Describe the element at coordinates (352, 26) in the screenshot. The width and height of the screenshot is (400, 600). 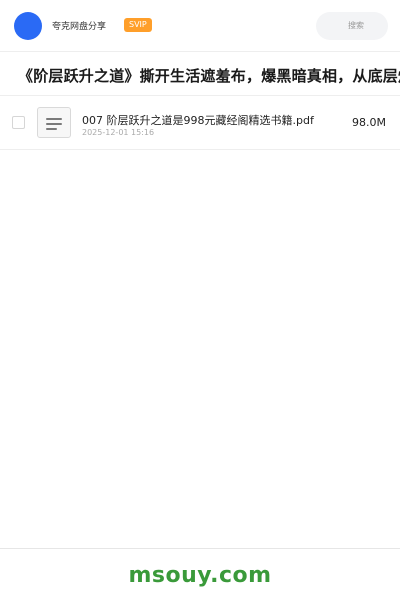
I see `search-input: 搜索` at that location.